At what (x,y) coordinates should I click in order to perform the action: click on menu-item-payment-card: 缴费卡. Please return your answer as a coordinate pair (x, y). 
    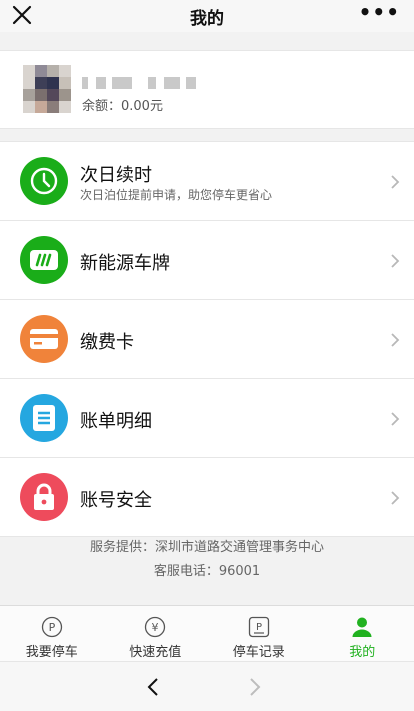
    Looking at the image, I should click on (207, 339).